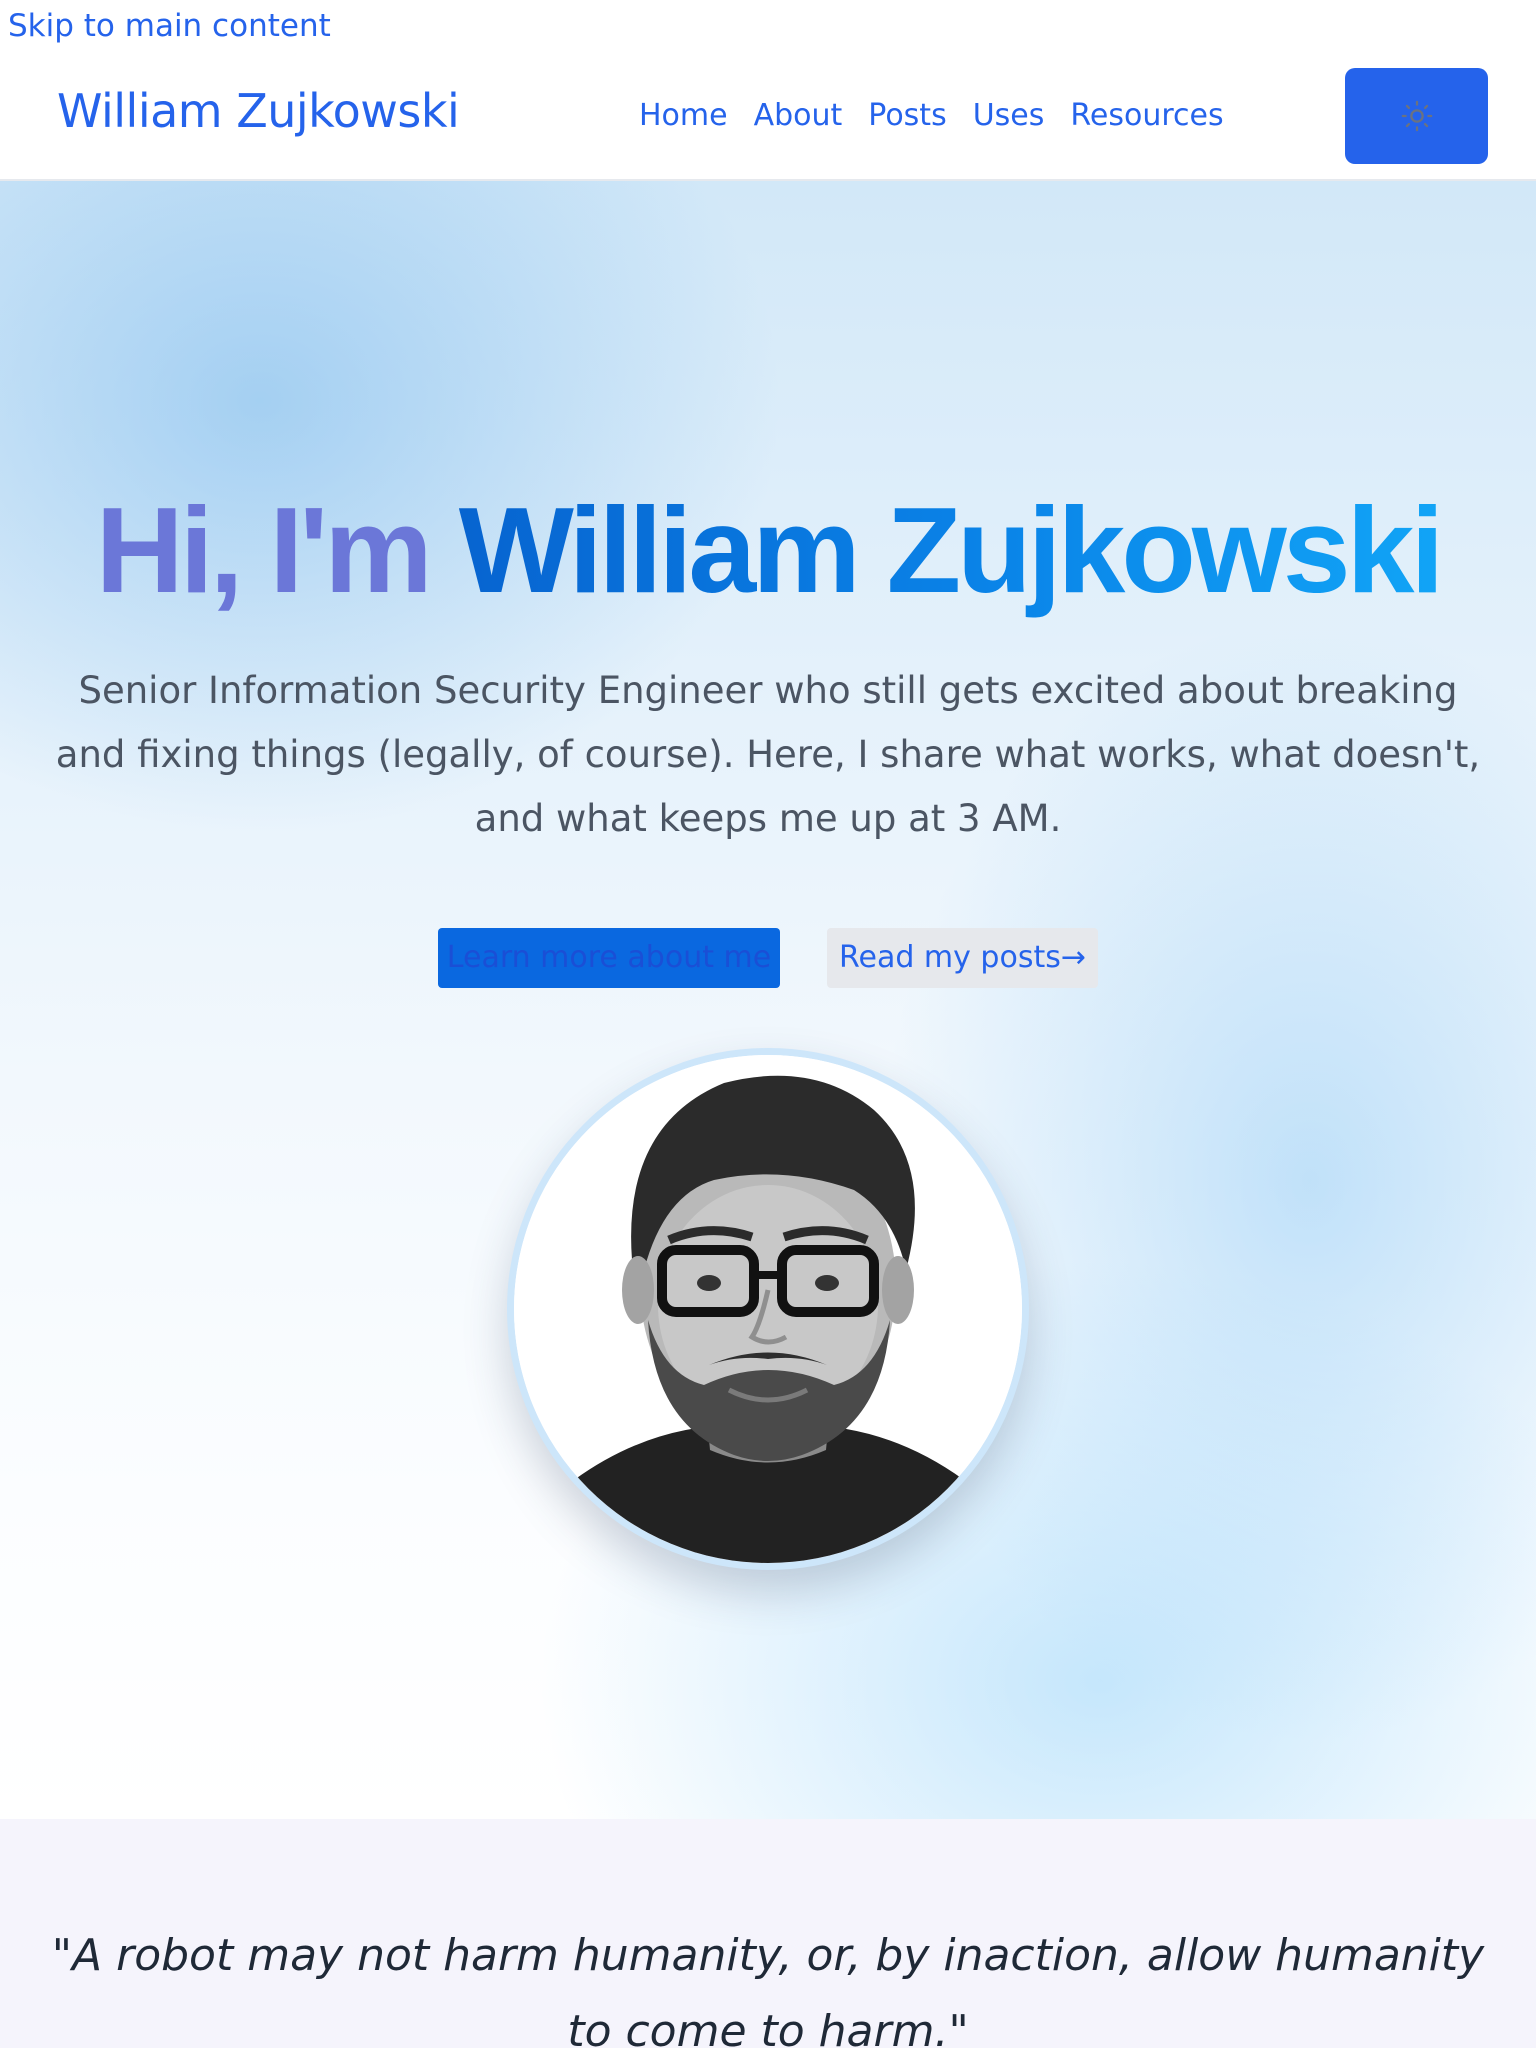  Describe the element at coordinates (169, 26) in the screenshot. I see `skip-to-content-link: Skip to main content` at that location.